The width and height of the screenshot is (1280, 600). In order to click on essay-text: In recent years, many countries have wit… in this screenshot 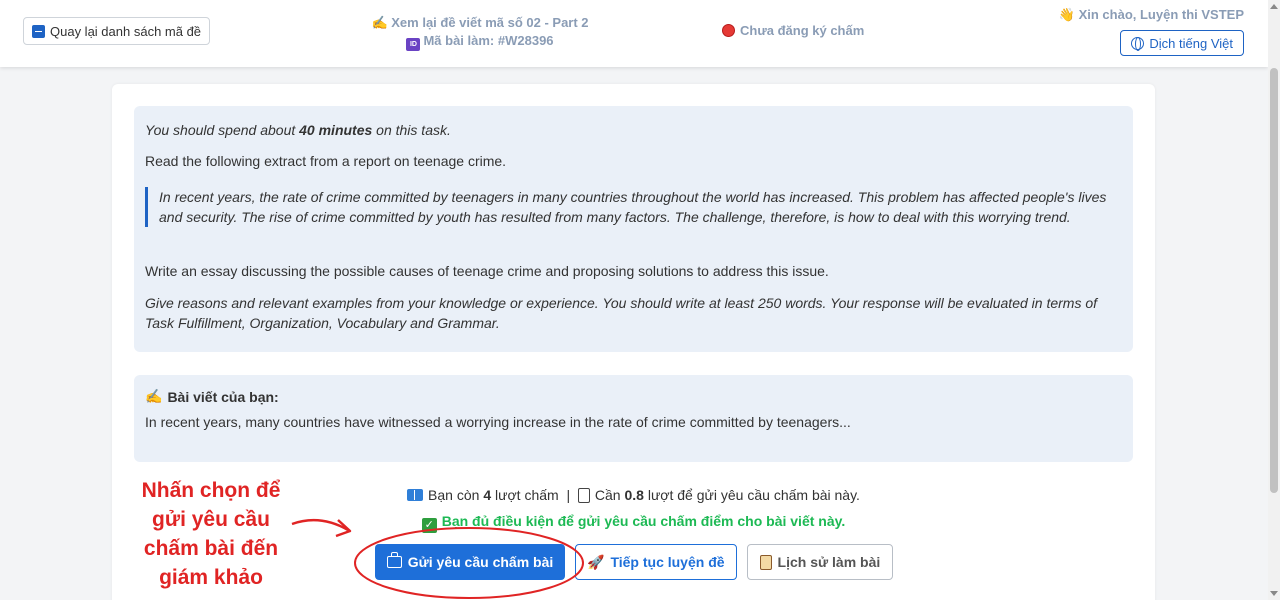, I will do `click(498, 422)`.